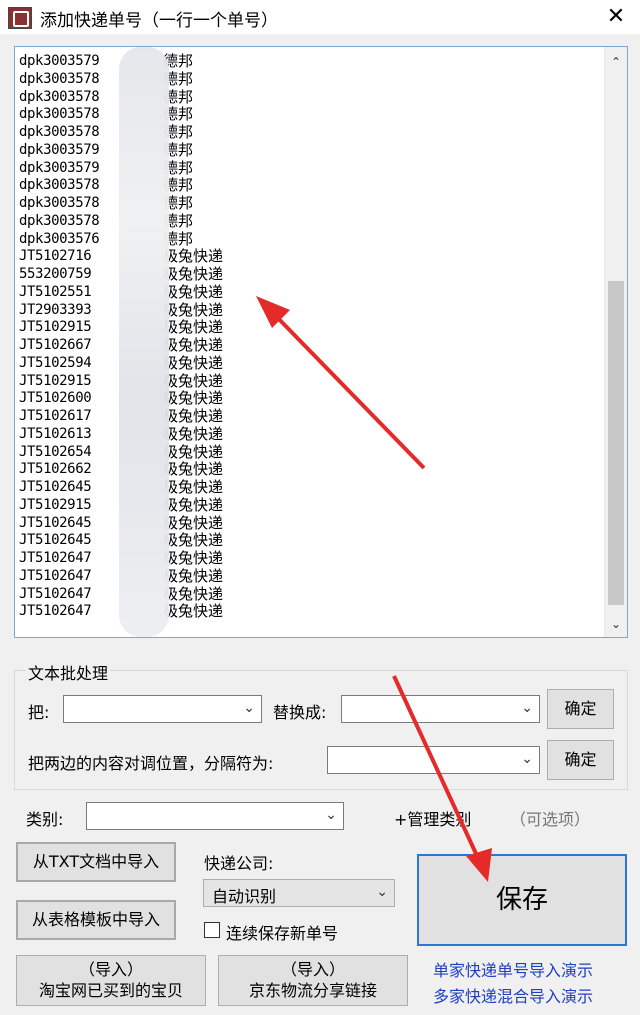 The width and height of the screenshot is (640, 1015). Describe the element at coordinates (513, 995) in the screenshot. I see `multi-demo-link: 多家快递混合导入演示` at that location.